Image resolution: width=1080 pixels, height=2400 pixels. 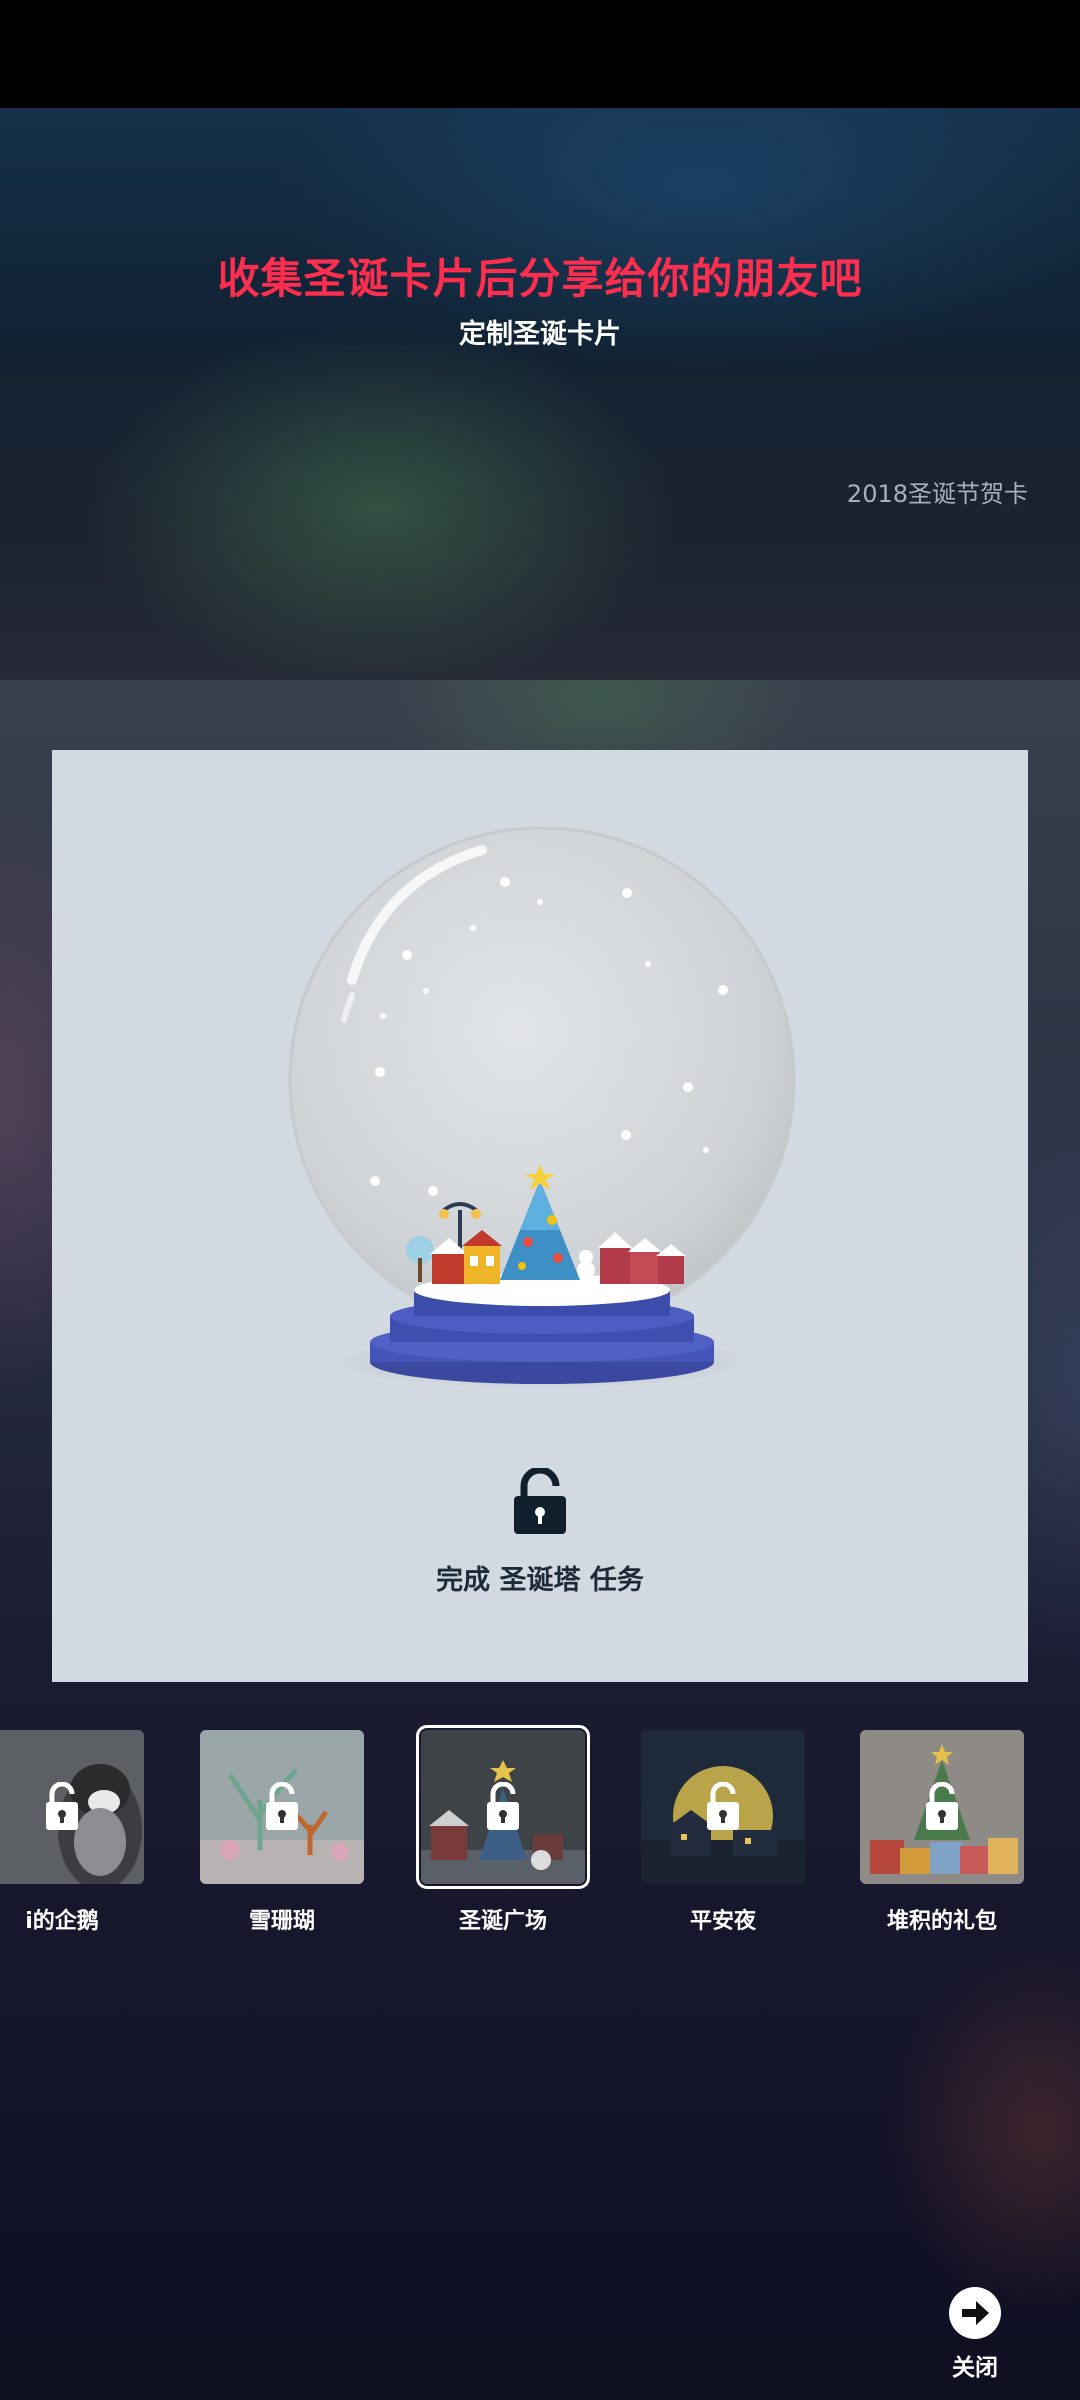 I want to click on thumbnail-label: i的企鹅, so click(x=62, y=1921).